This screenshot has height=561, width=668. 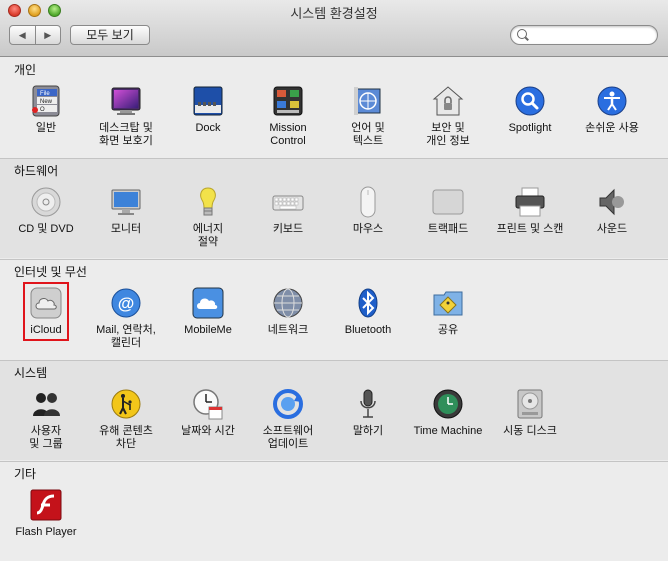 What do you see at coordinates (368, 101) in the screenshot?
I see `language-text-icon` at bounding box center [368, 101].